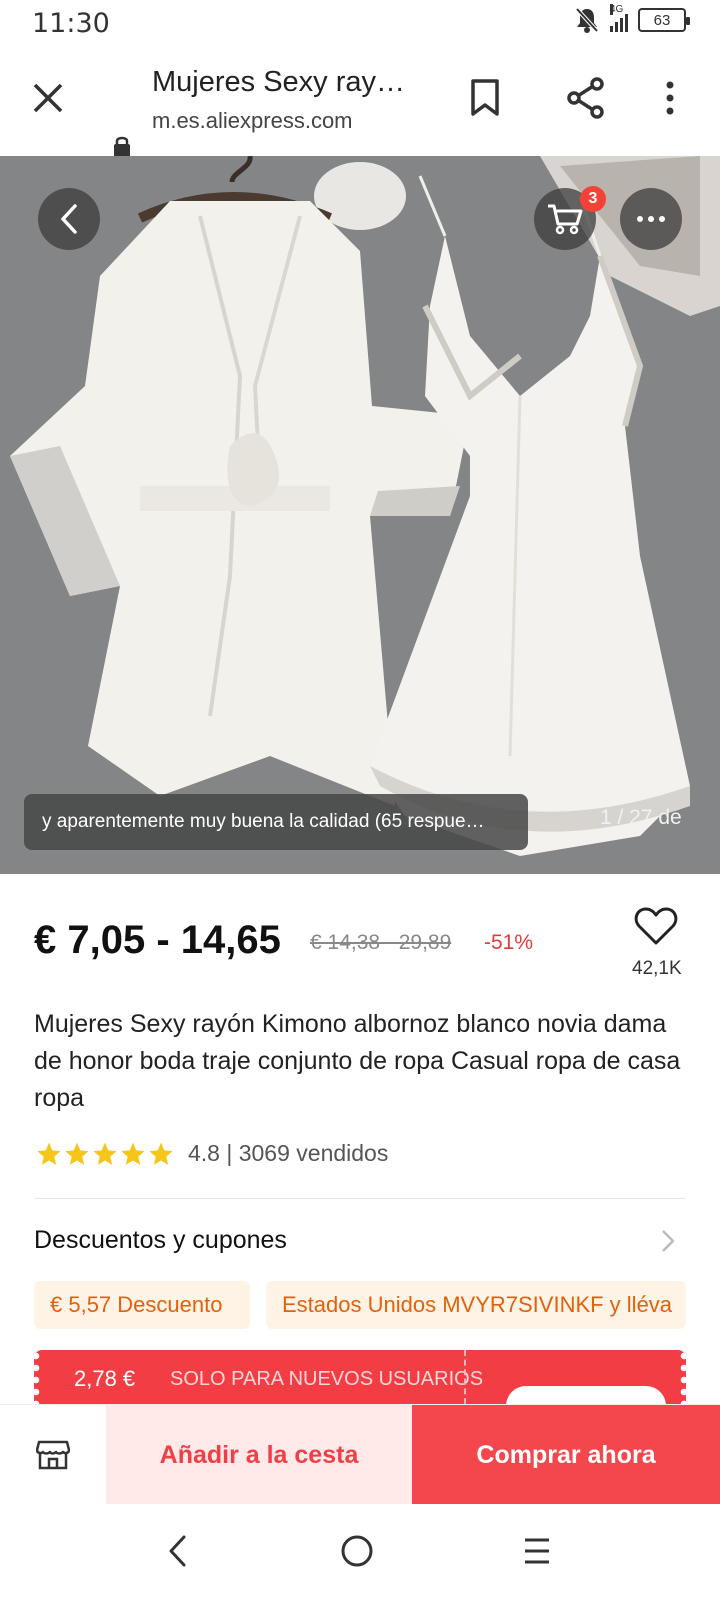 This screenshot has height=1600, width=720. I want to click on close-icon, so click(48, 98).